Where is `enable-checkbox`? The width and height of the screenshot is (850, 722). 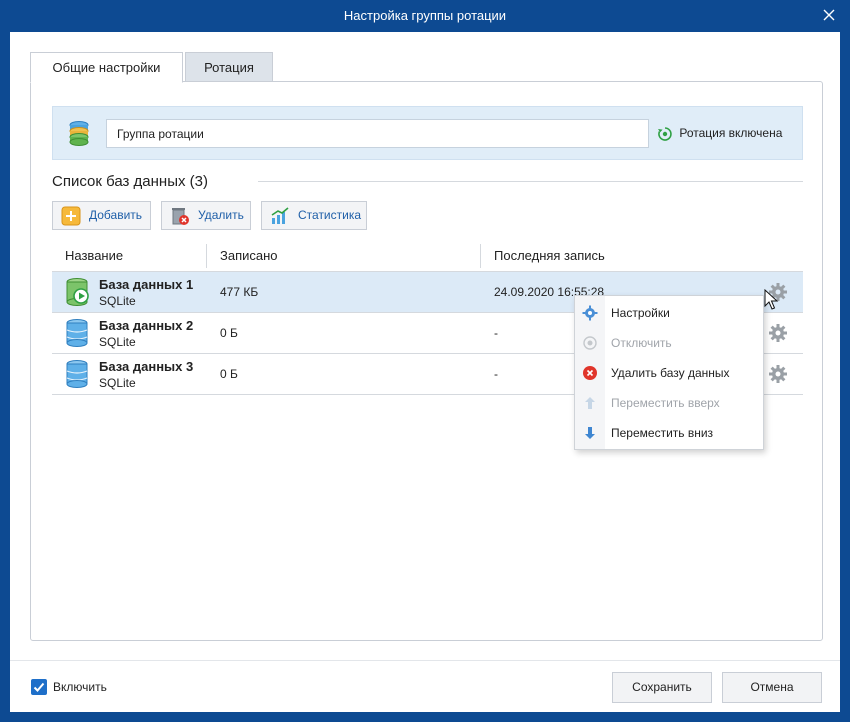 enable-checkbox is located at coordinates (39, 687).